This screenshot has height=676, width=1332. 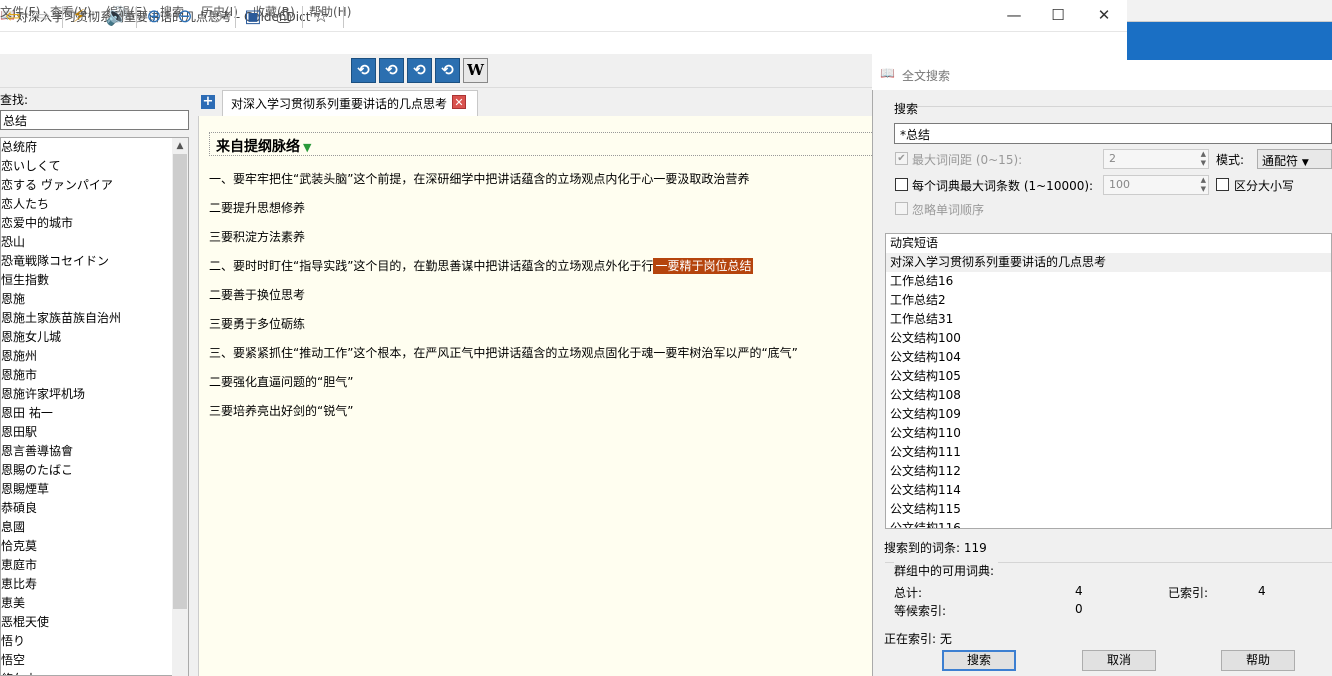 I want to click on result-item: 公文结构111, so click(x=1108, y=452).